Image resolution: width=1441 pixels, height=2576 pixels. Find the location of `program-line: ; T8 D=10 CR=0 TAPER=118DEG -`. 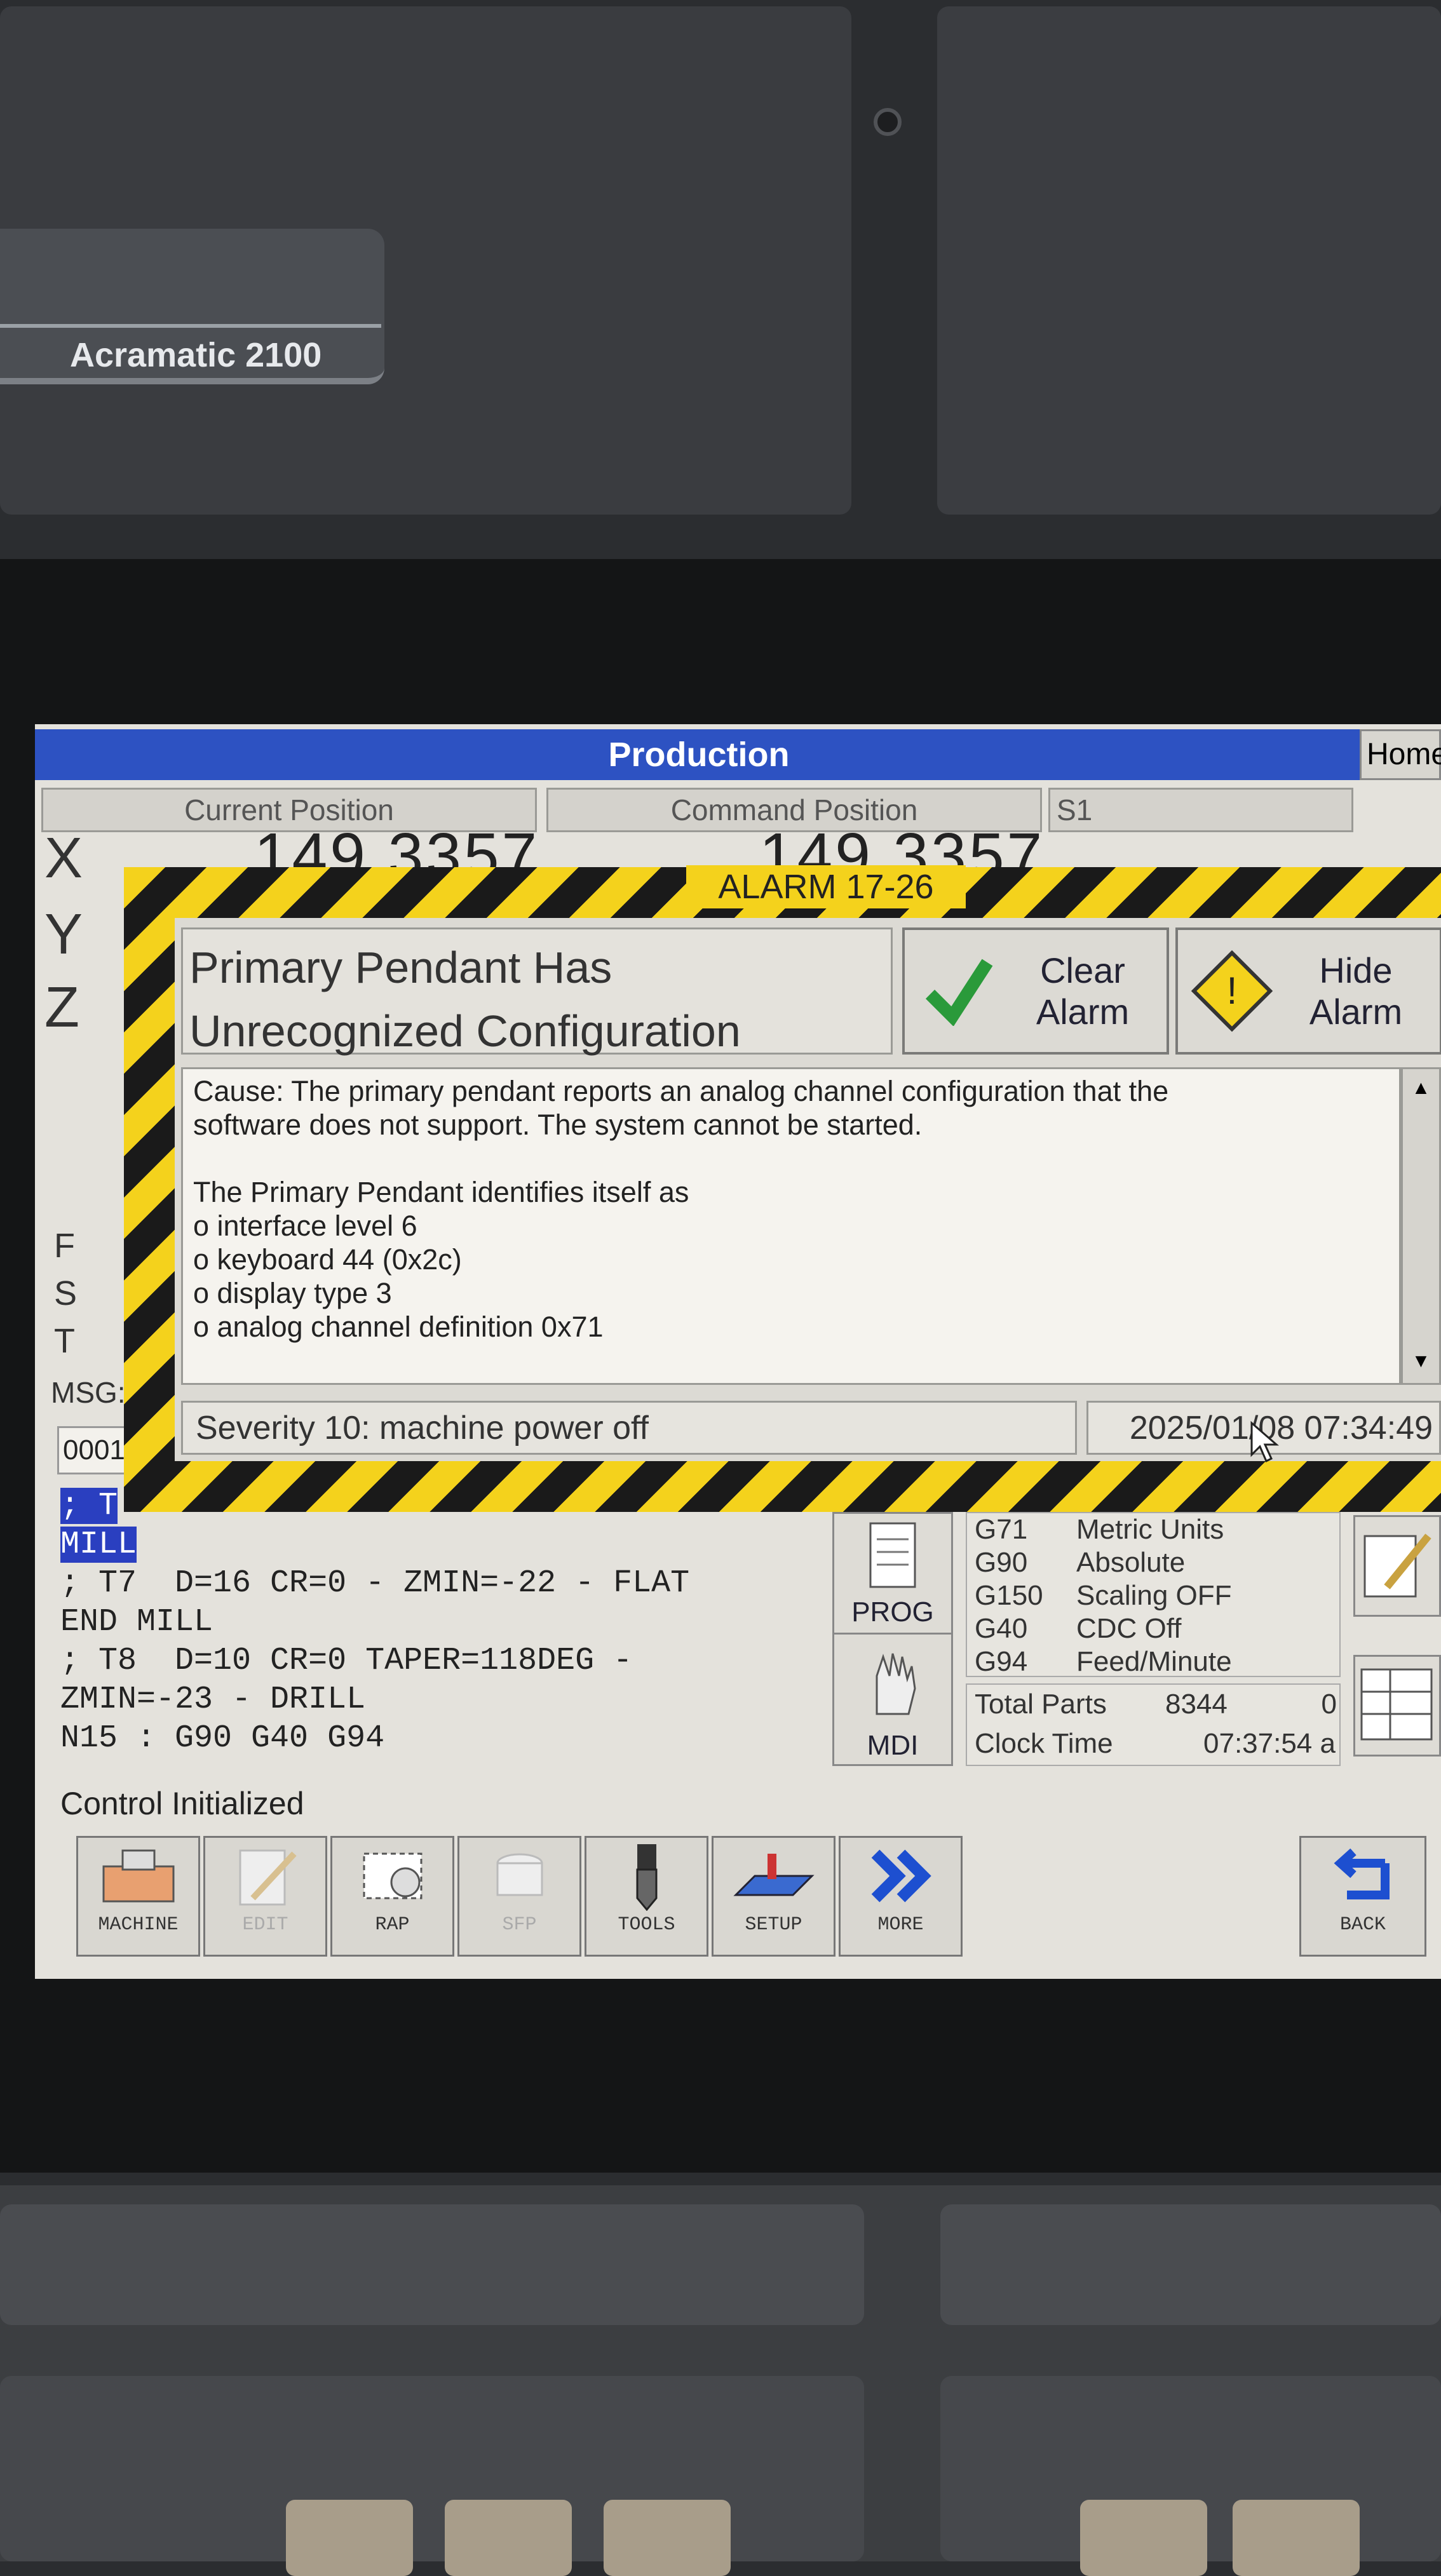

program-line: ; T8 D=10 CR=0 TAPER=118DEG - is located at coordinates (346, 1661).